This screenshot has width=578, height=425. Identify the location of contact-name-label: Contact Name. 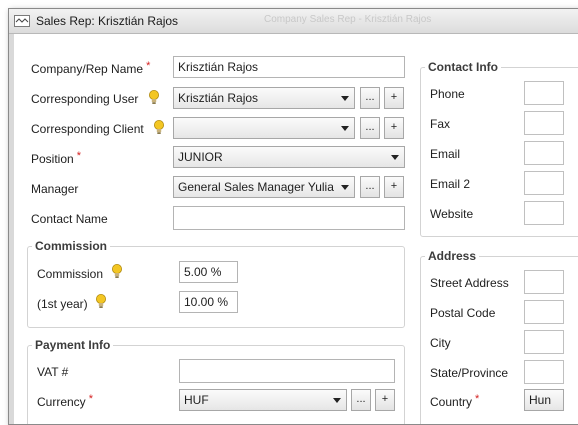
(69, 219).